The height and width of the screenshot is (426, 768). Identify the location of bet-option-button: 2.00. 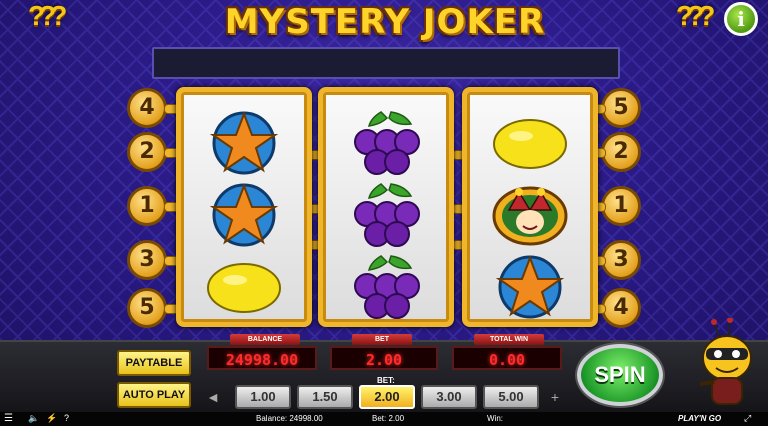
(387, 397).